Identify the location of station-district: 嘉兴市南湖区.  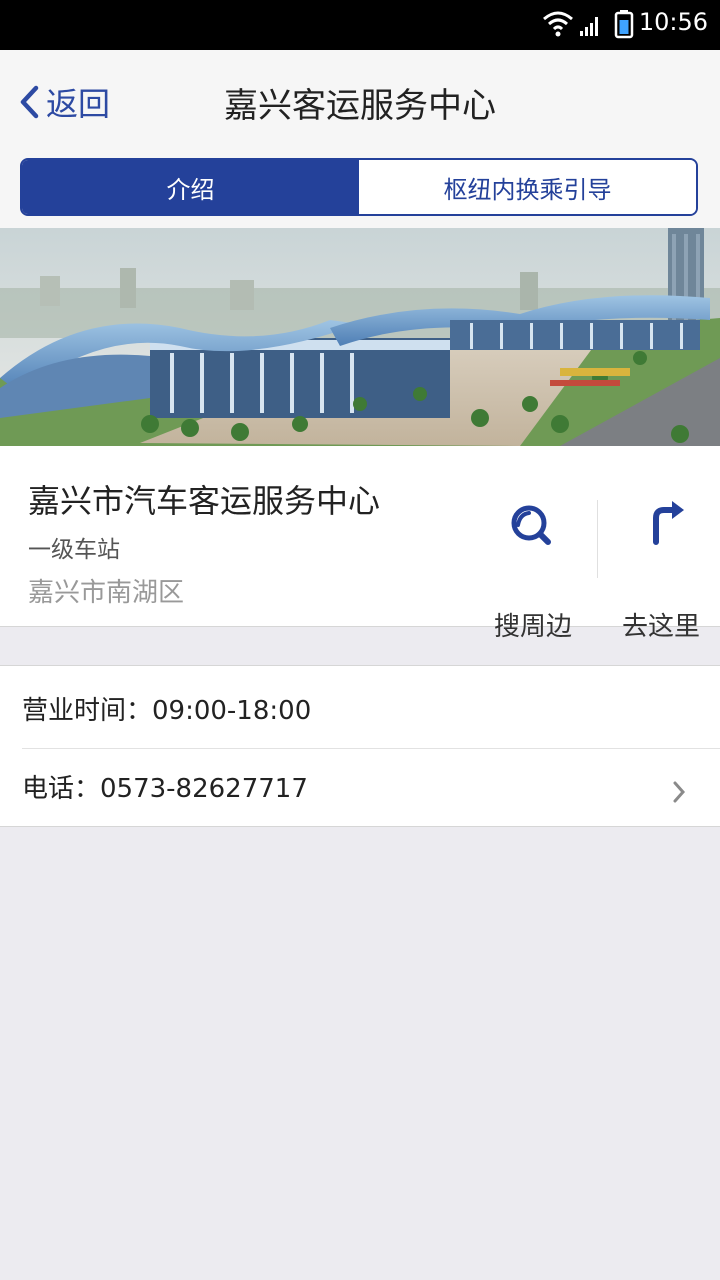
(106, 593).